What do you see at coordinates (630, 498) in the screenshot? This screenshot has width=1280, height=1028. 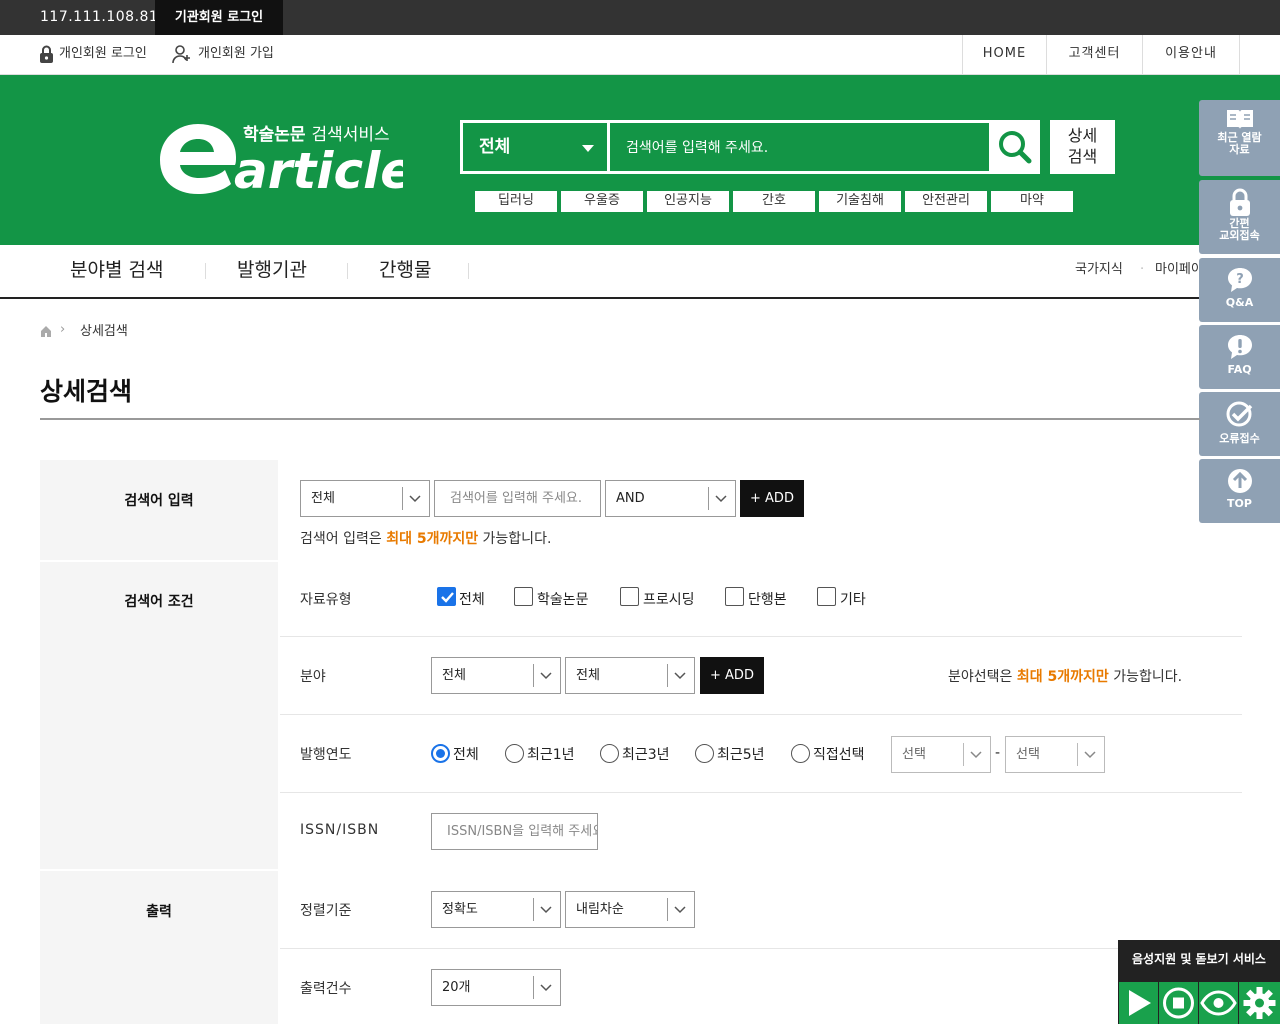 I see `operator-value: AND` at bounding box center [630, 498].